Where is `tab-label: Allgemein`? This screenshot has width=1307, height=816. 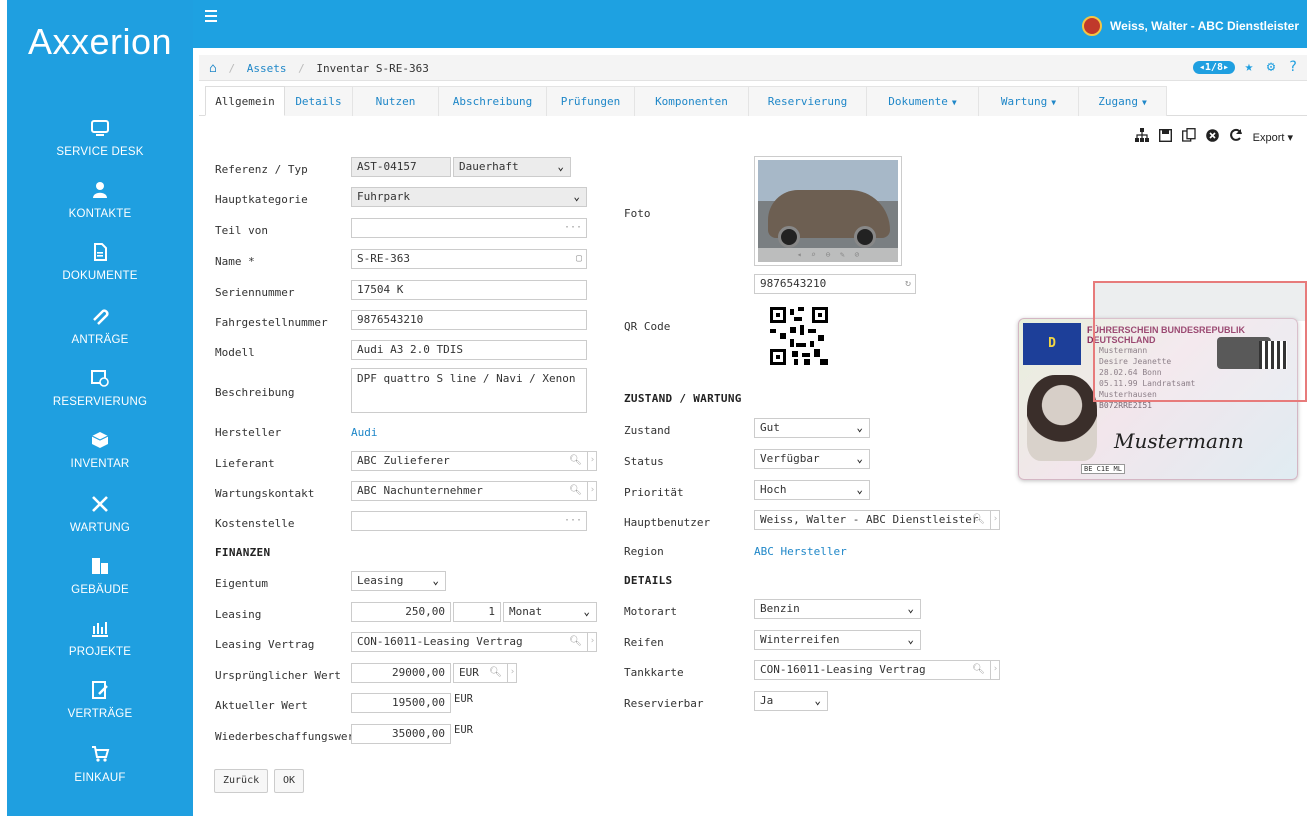
tab-label: Allgemein is located at coordinates (245, 101).